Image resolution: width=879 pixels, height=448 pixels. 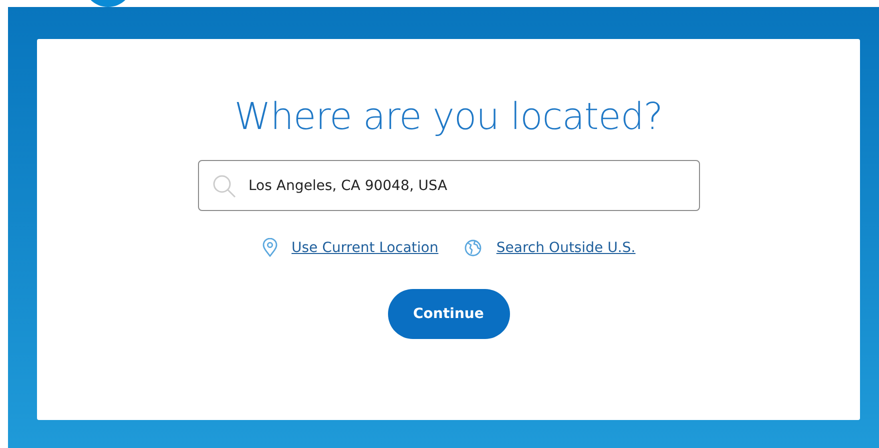 I want to click on link: Use Current Location, so click(x=365, y=248).